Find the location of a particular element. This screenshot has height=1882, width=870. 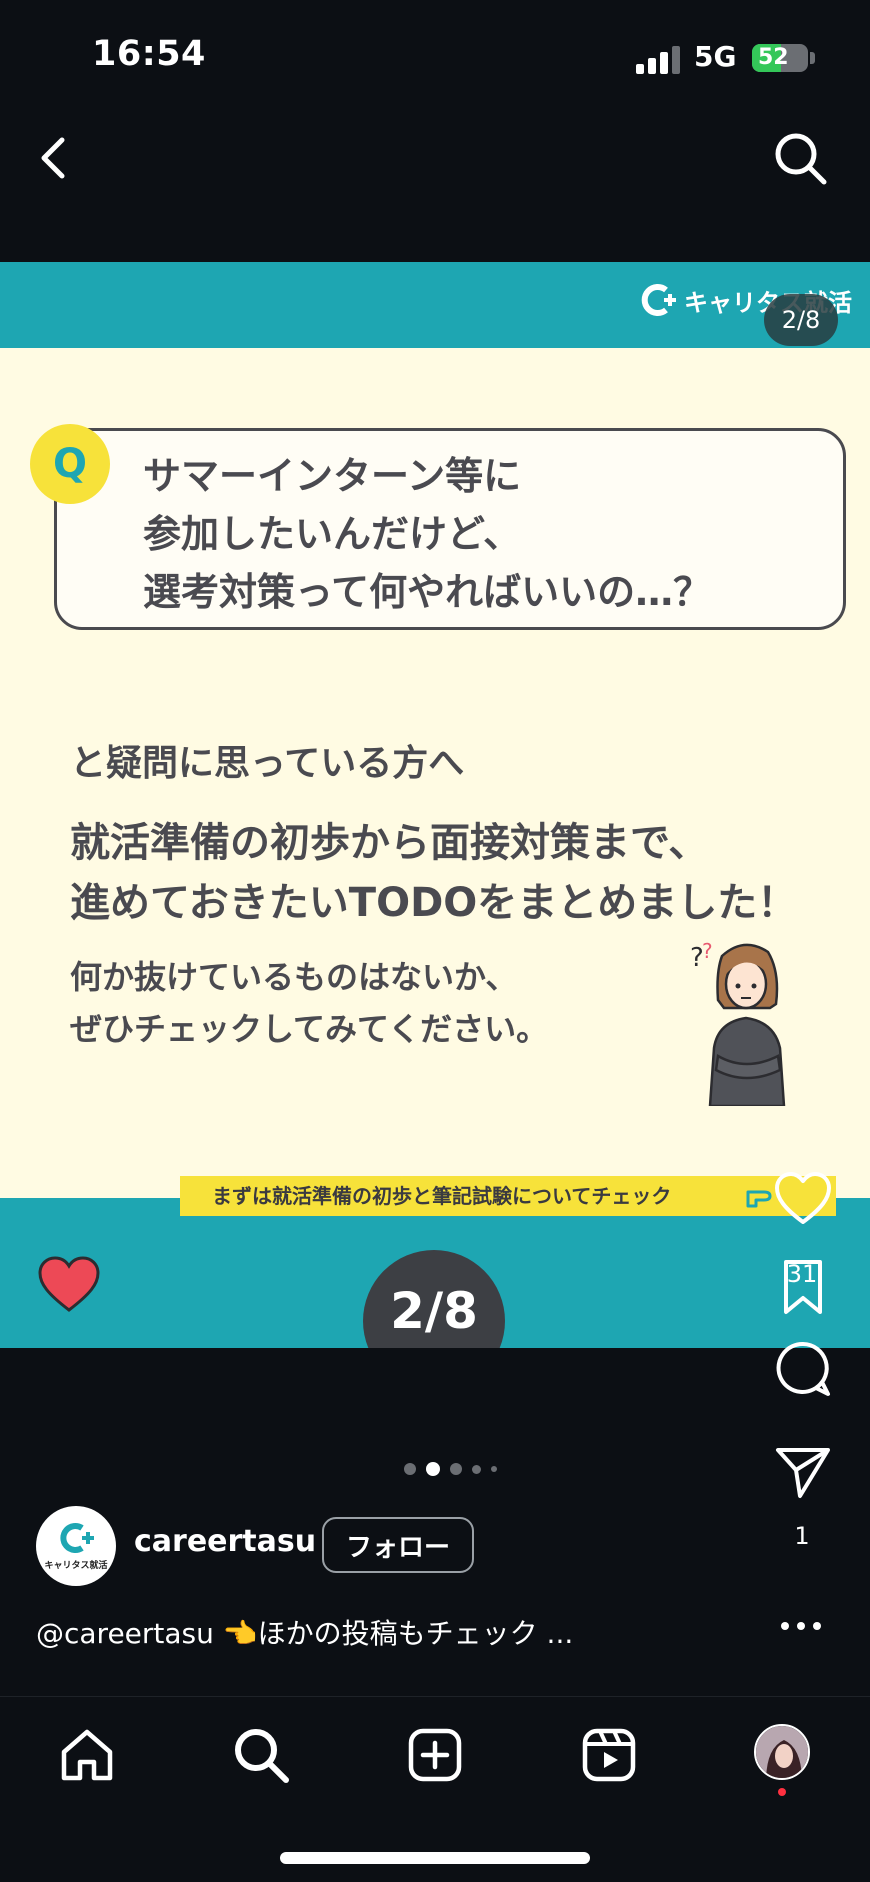

reels-icon is located at coordinates (609, 1755).